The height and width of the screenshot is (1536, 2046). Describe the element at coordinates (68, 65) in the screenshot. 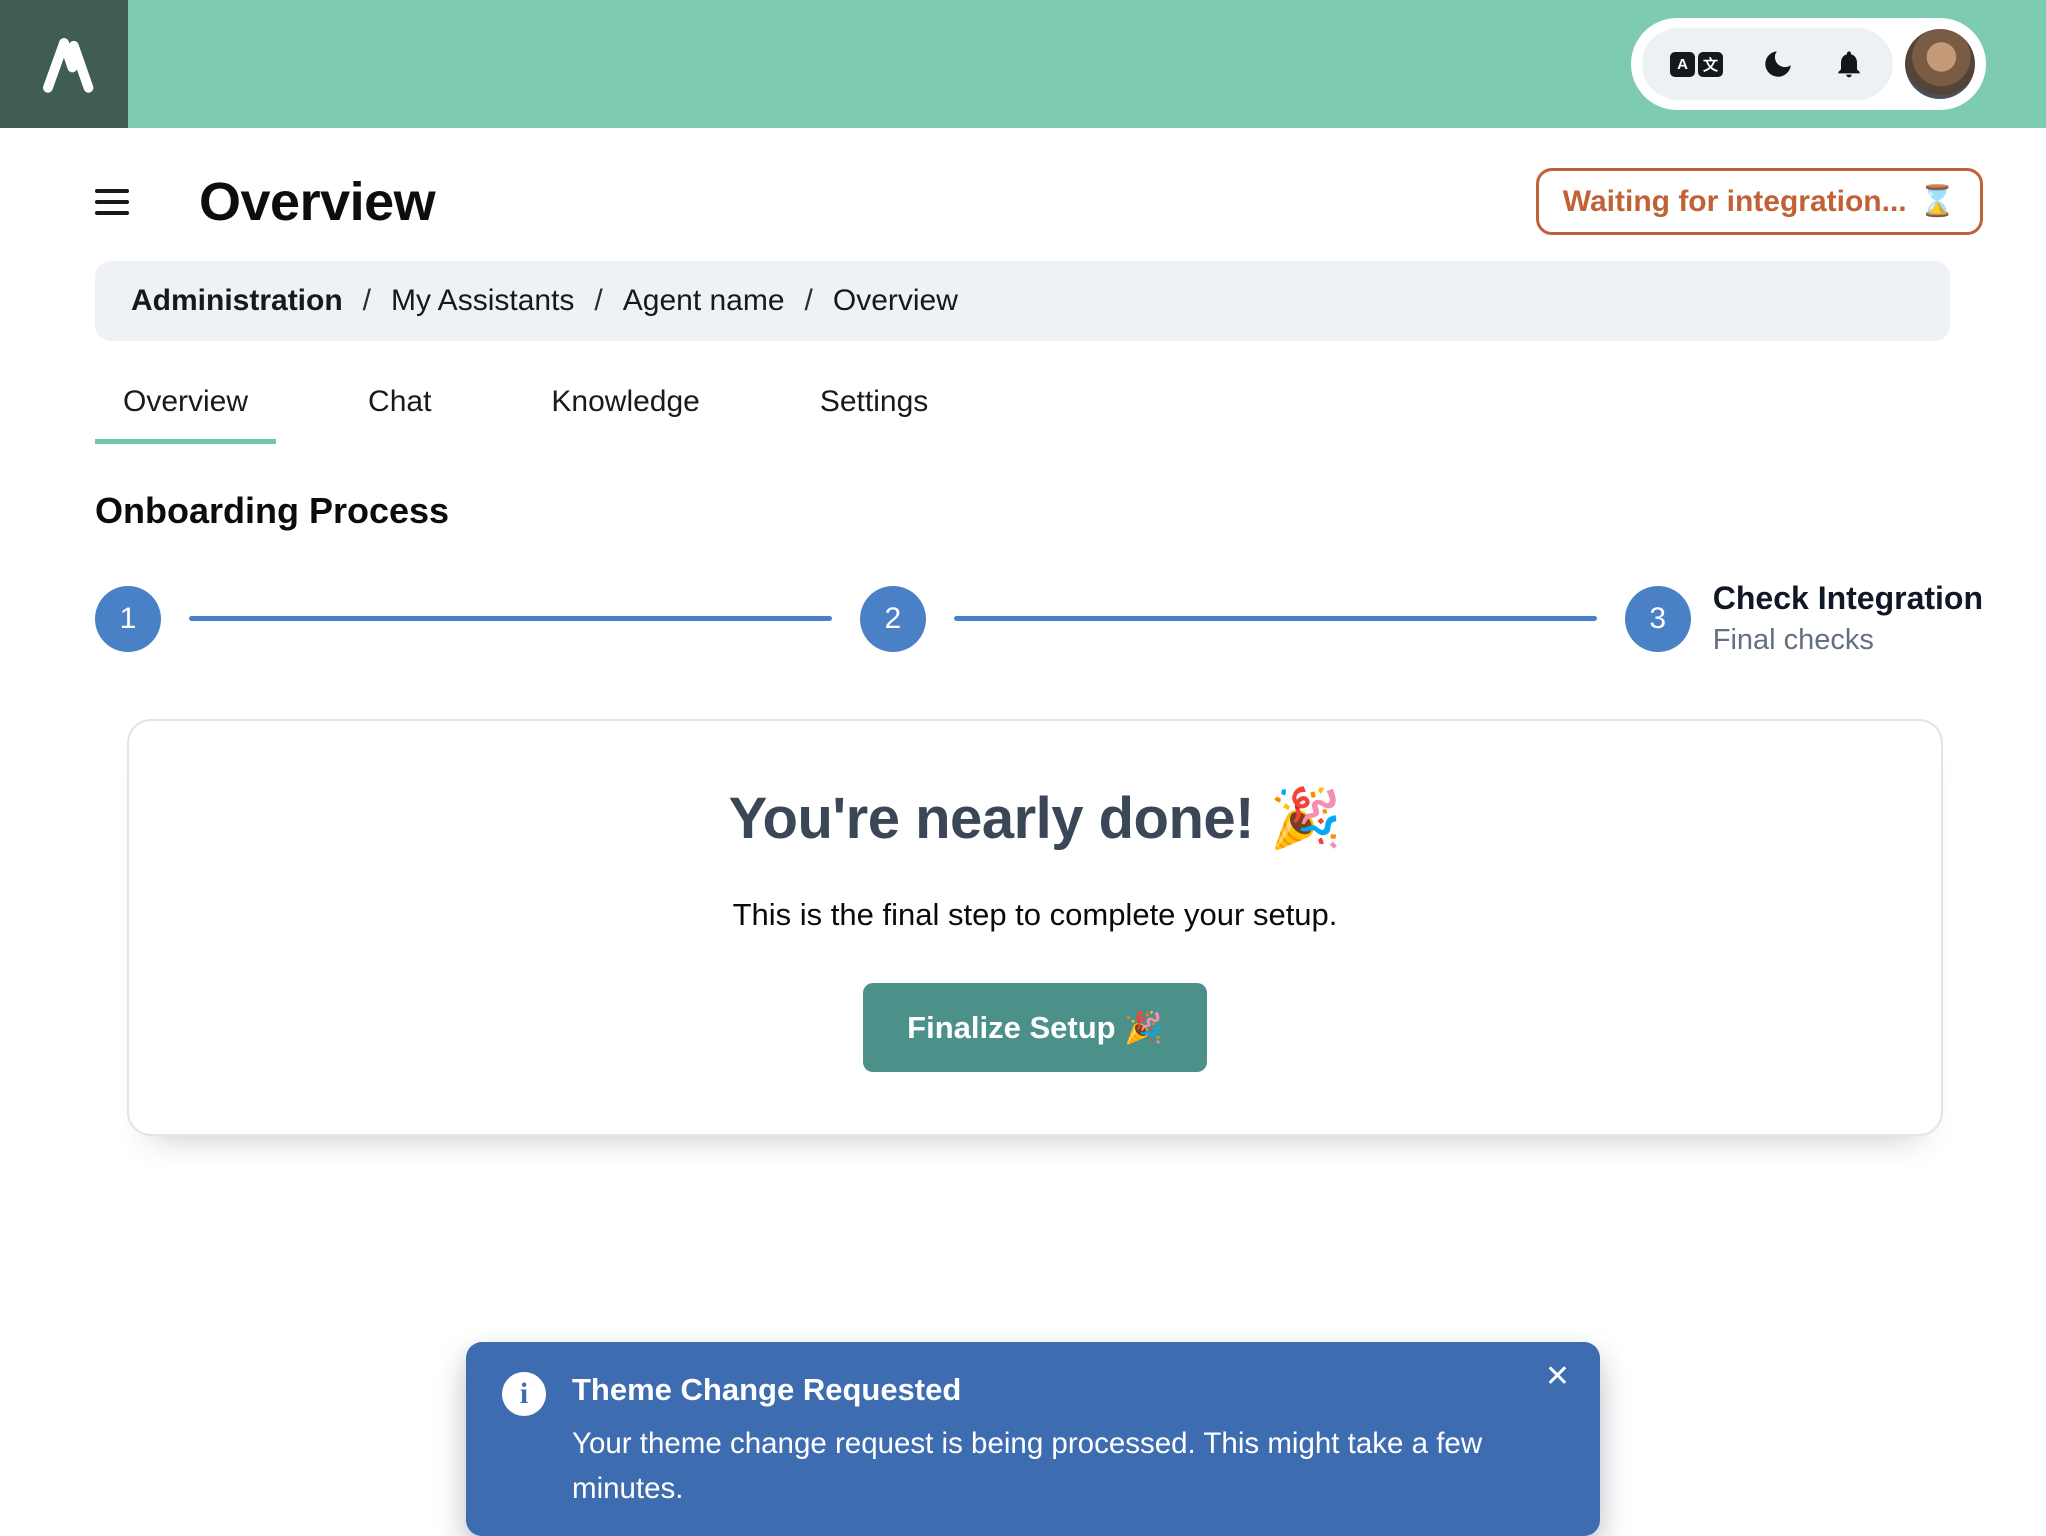

I see `brand-logo-icon` at that location.